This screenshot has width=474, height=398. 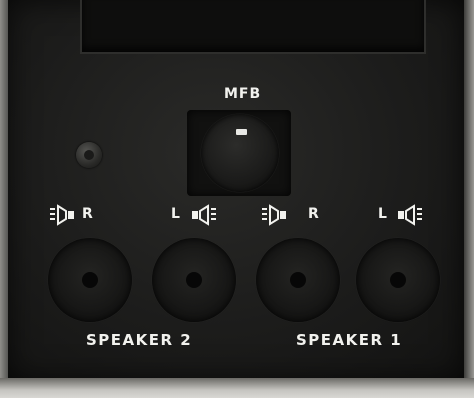 What do you see at coordinates (383, 214) in the screenshot?
I see `channel-mark-l-speaker-1: L` at bounding box center [383, 214].